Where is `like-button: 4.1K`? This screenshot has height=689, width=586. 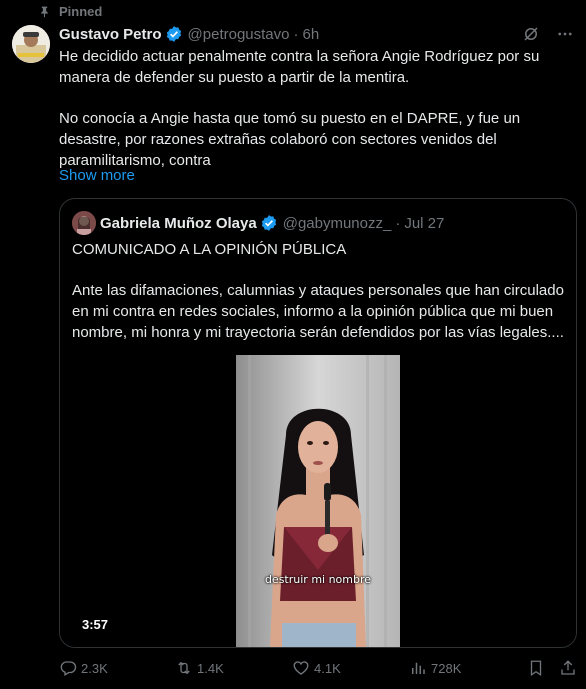
like-button: 4.1K is located at coordinates (316, 668).